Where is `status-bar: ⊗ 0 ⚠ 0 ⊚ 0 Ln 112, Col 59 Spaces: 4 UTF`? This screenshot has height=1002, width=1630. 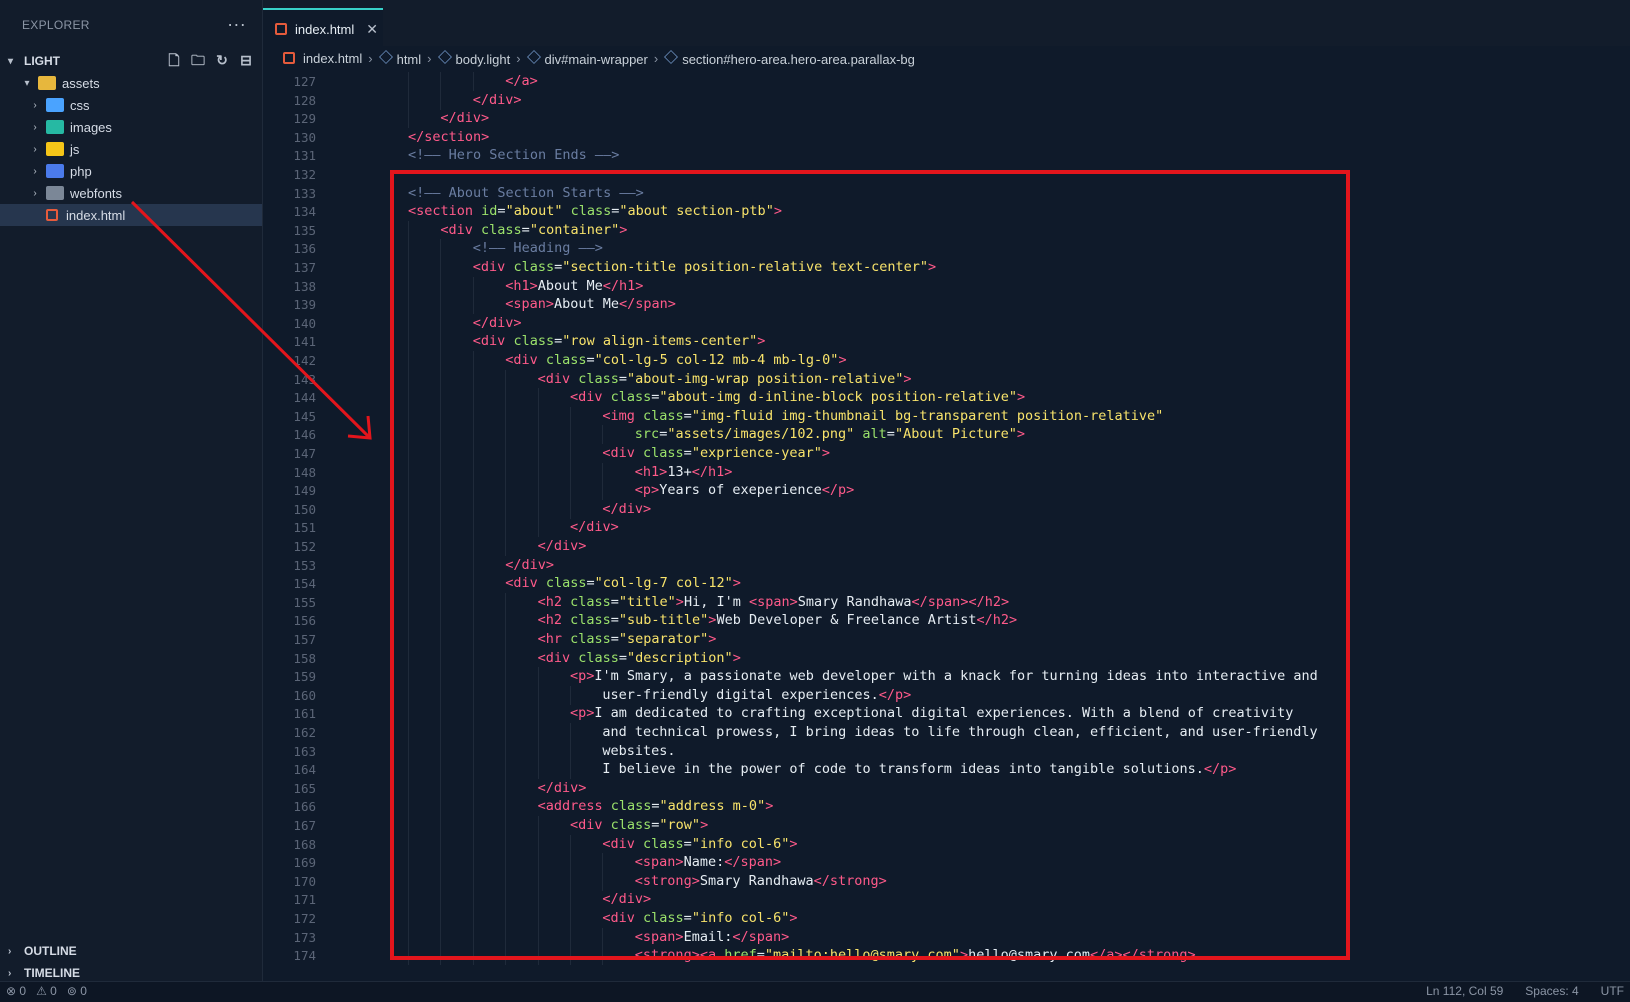
status-bar: ⊗ 0 ⚠ 0 ⊚ 0 Ln 112, Col 59 Spaces: 4 UTF is located at coordinates (815, 991).